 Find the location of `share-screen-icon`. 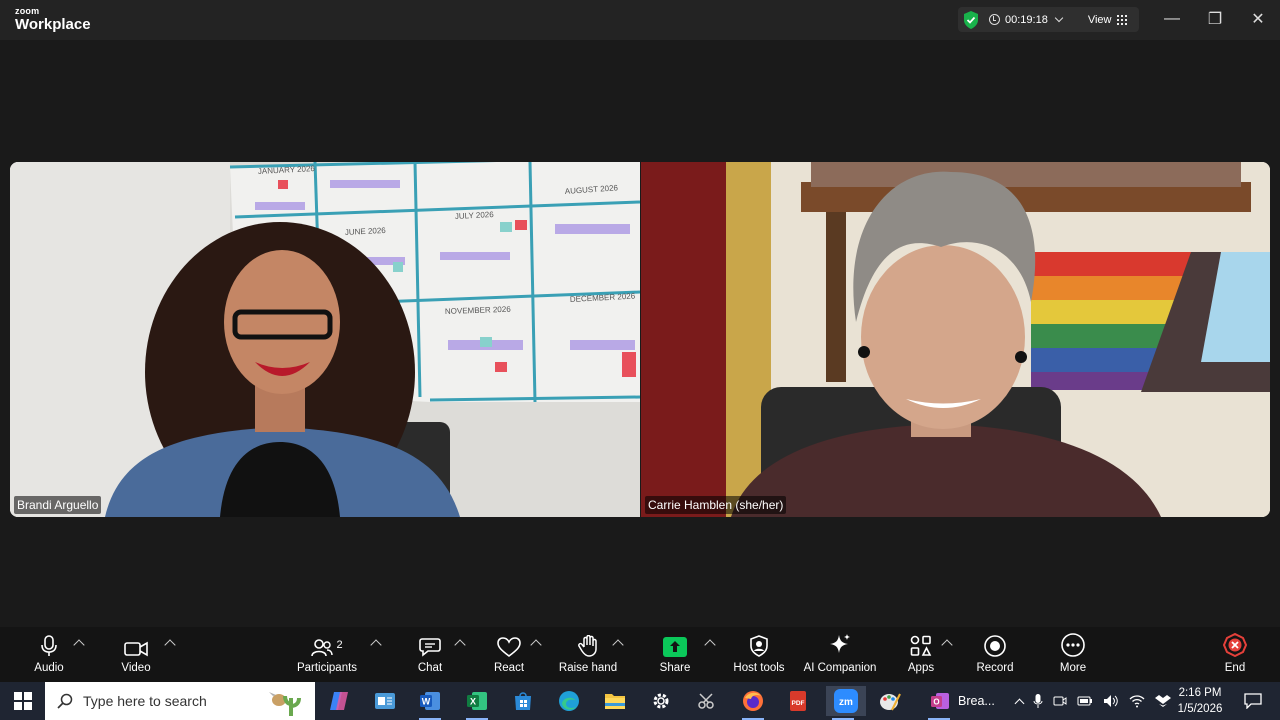

share-screen-icon is located at coordinates (675, 647).